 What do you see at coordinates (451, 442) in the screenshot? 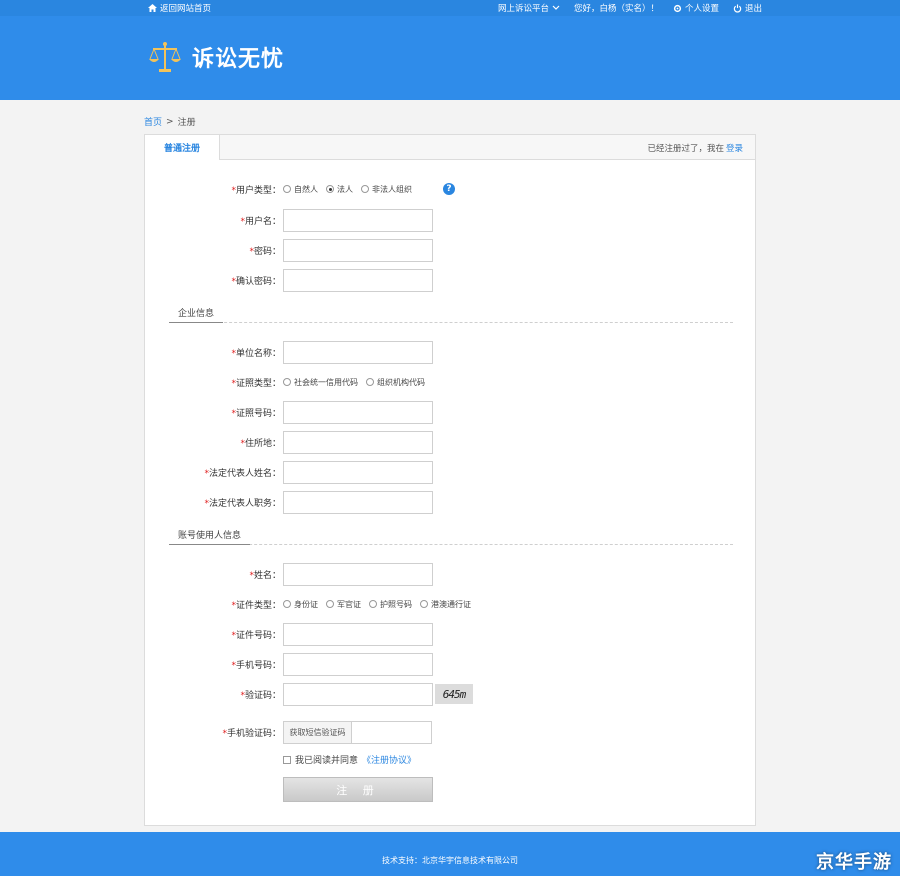
I see `address-row: *住所地：` at bounding box center [451, 442].